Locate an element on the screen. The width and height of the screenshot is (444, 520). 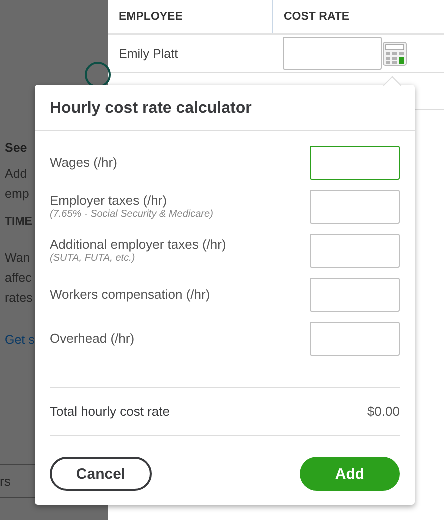
field-label: Workers compensation (/hr) is located at coordinates (130, 294).